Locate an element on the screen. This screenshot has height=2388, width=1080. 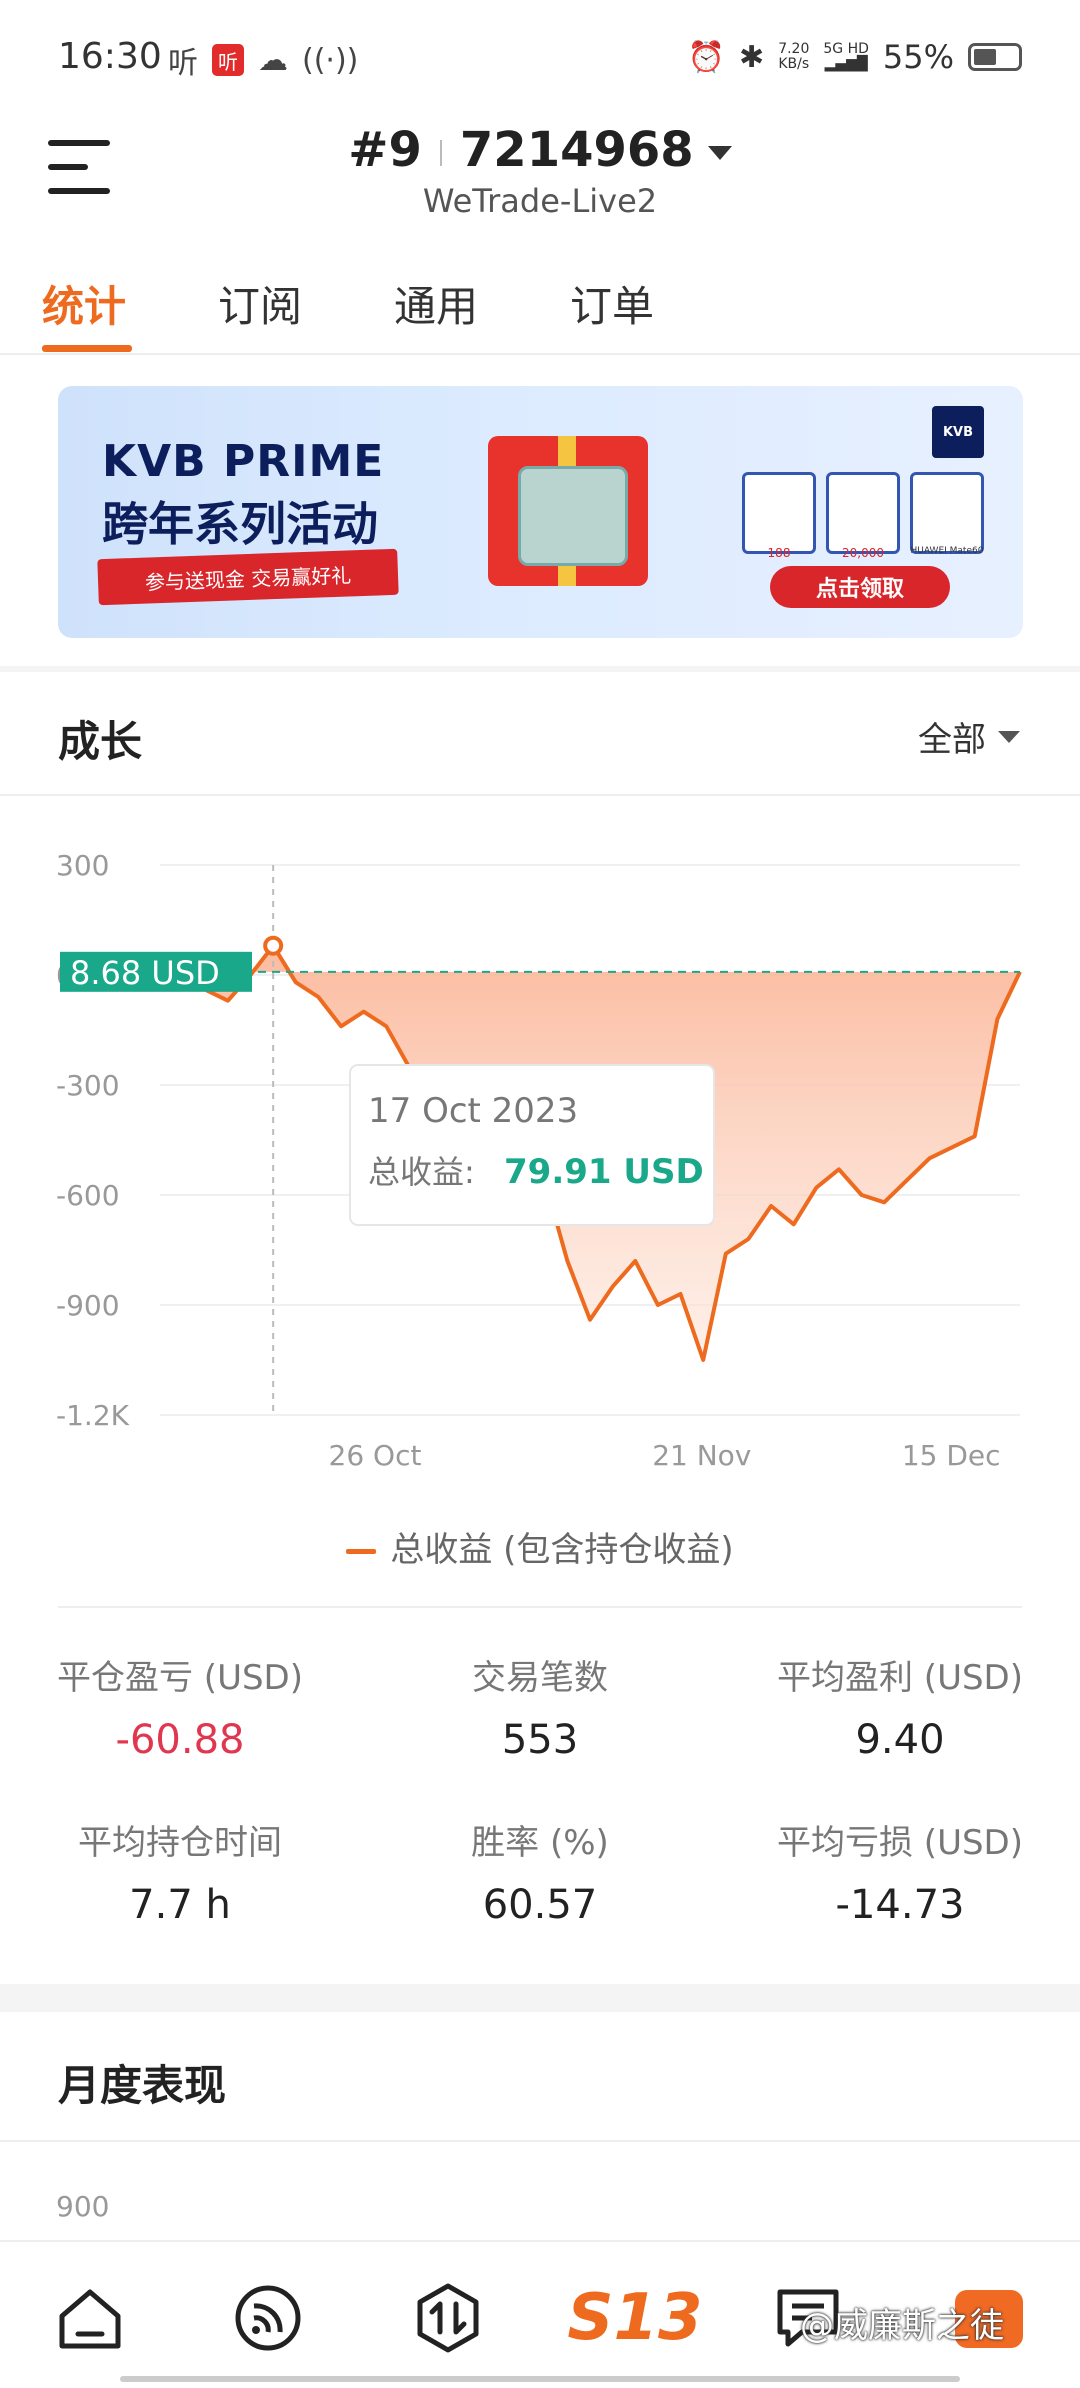
monthly-title: 月度表现 is located at coordinates (142, 2085).